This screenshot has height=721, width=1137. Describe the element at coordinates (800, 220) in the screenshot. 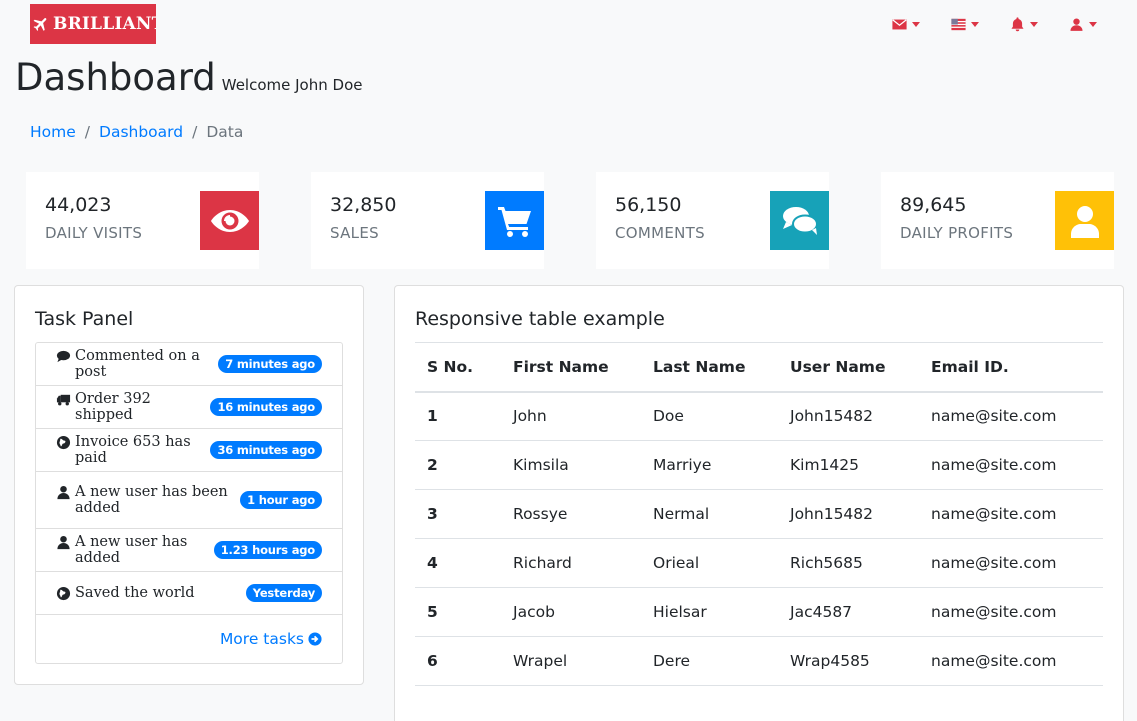

I see `comments-icon` at that location.